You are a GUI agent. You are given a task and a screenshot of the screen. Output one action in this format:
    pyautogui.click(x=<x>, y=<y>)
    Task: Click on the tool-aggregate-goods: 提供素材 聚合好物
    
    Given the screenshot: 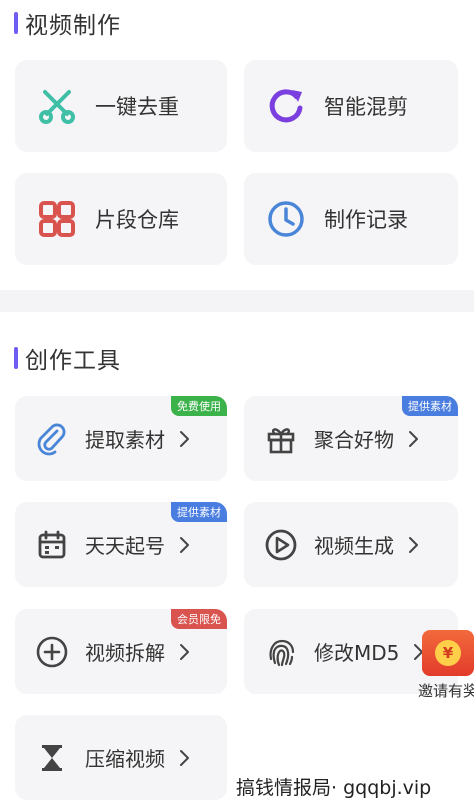 What is the action you would take?
    pyautogui.click(x=351, y=438)
    